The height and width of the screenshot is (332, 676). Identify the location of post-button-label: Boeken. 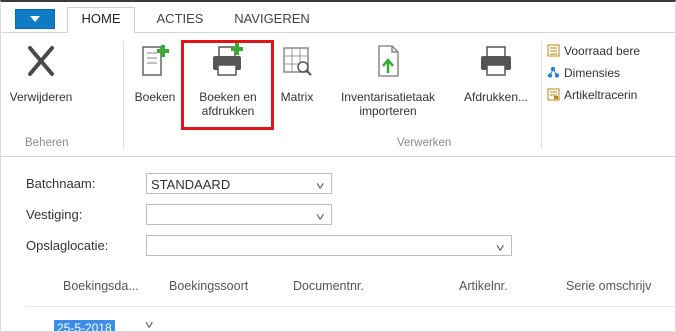
(155, 97).